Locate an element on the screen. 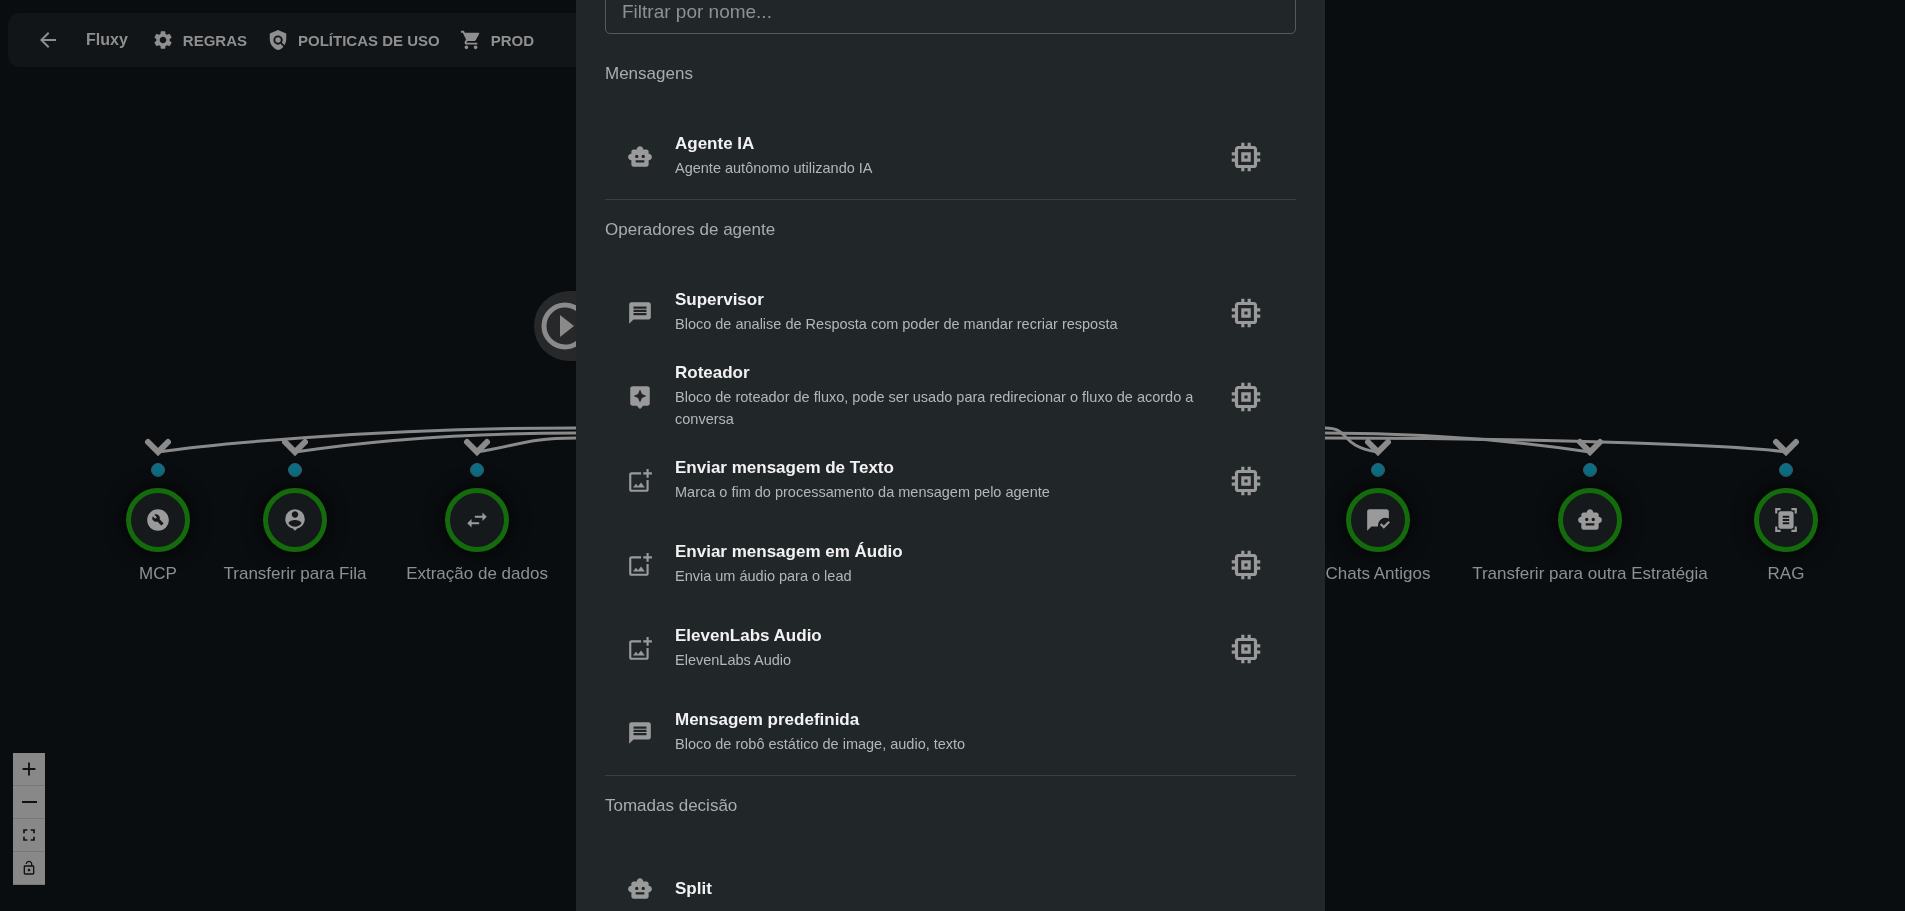  block-description: ElevenLabs Audio is located at coordinates (734, 661).